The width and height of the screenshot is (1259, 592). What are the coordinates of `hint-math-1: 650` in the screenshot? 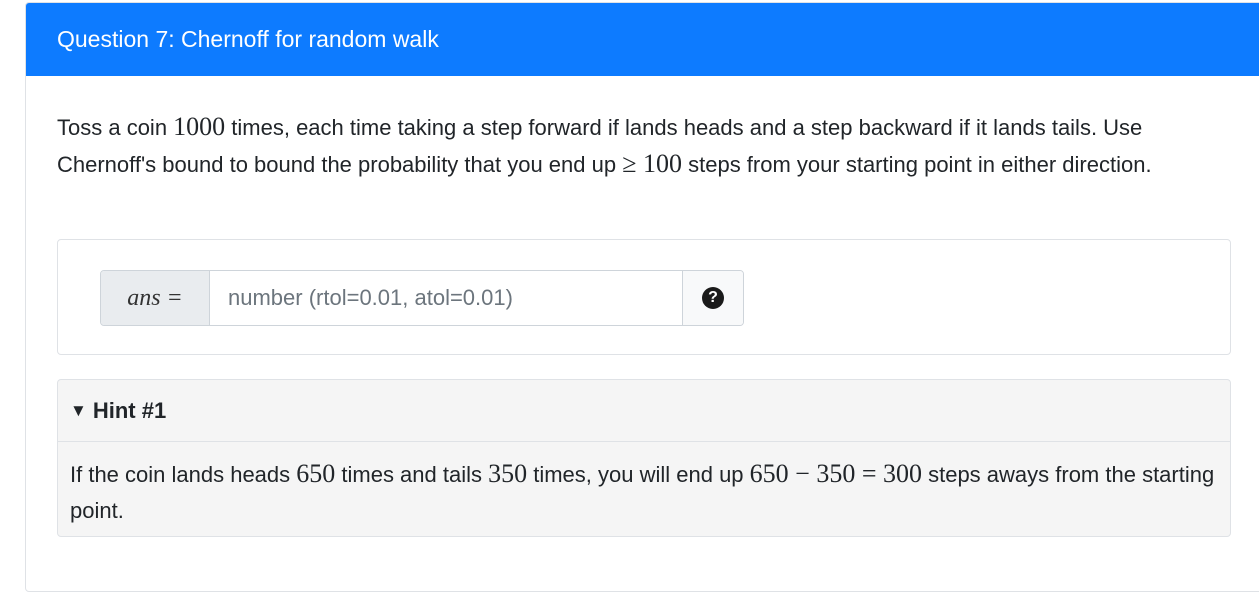 It's located at (316, 473).